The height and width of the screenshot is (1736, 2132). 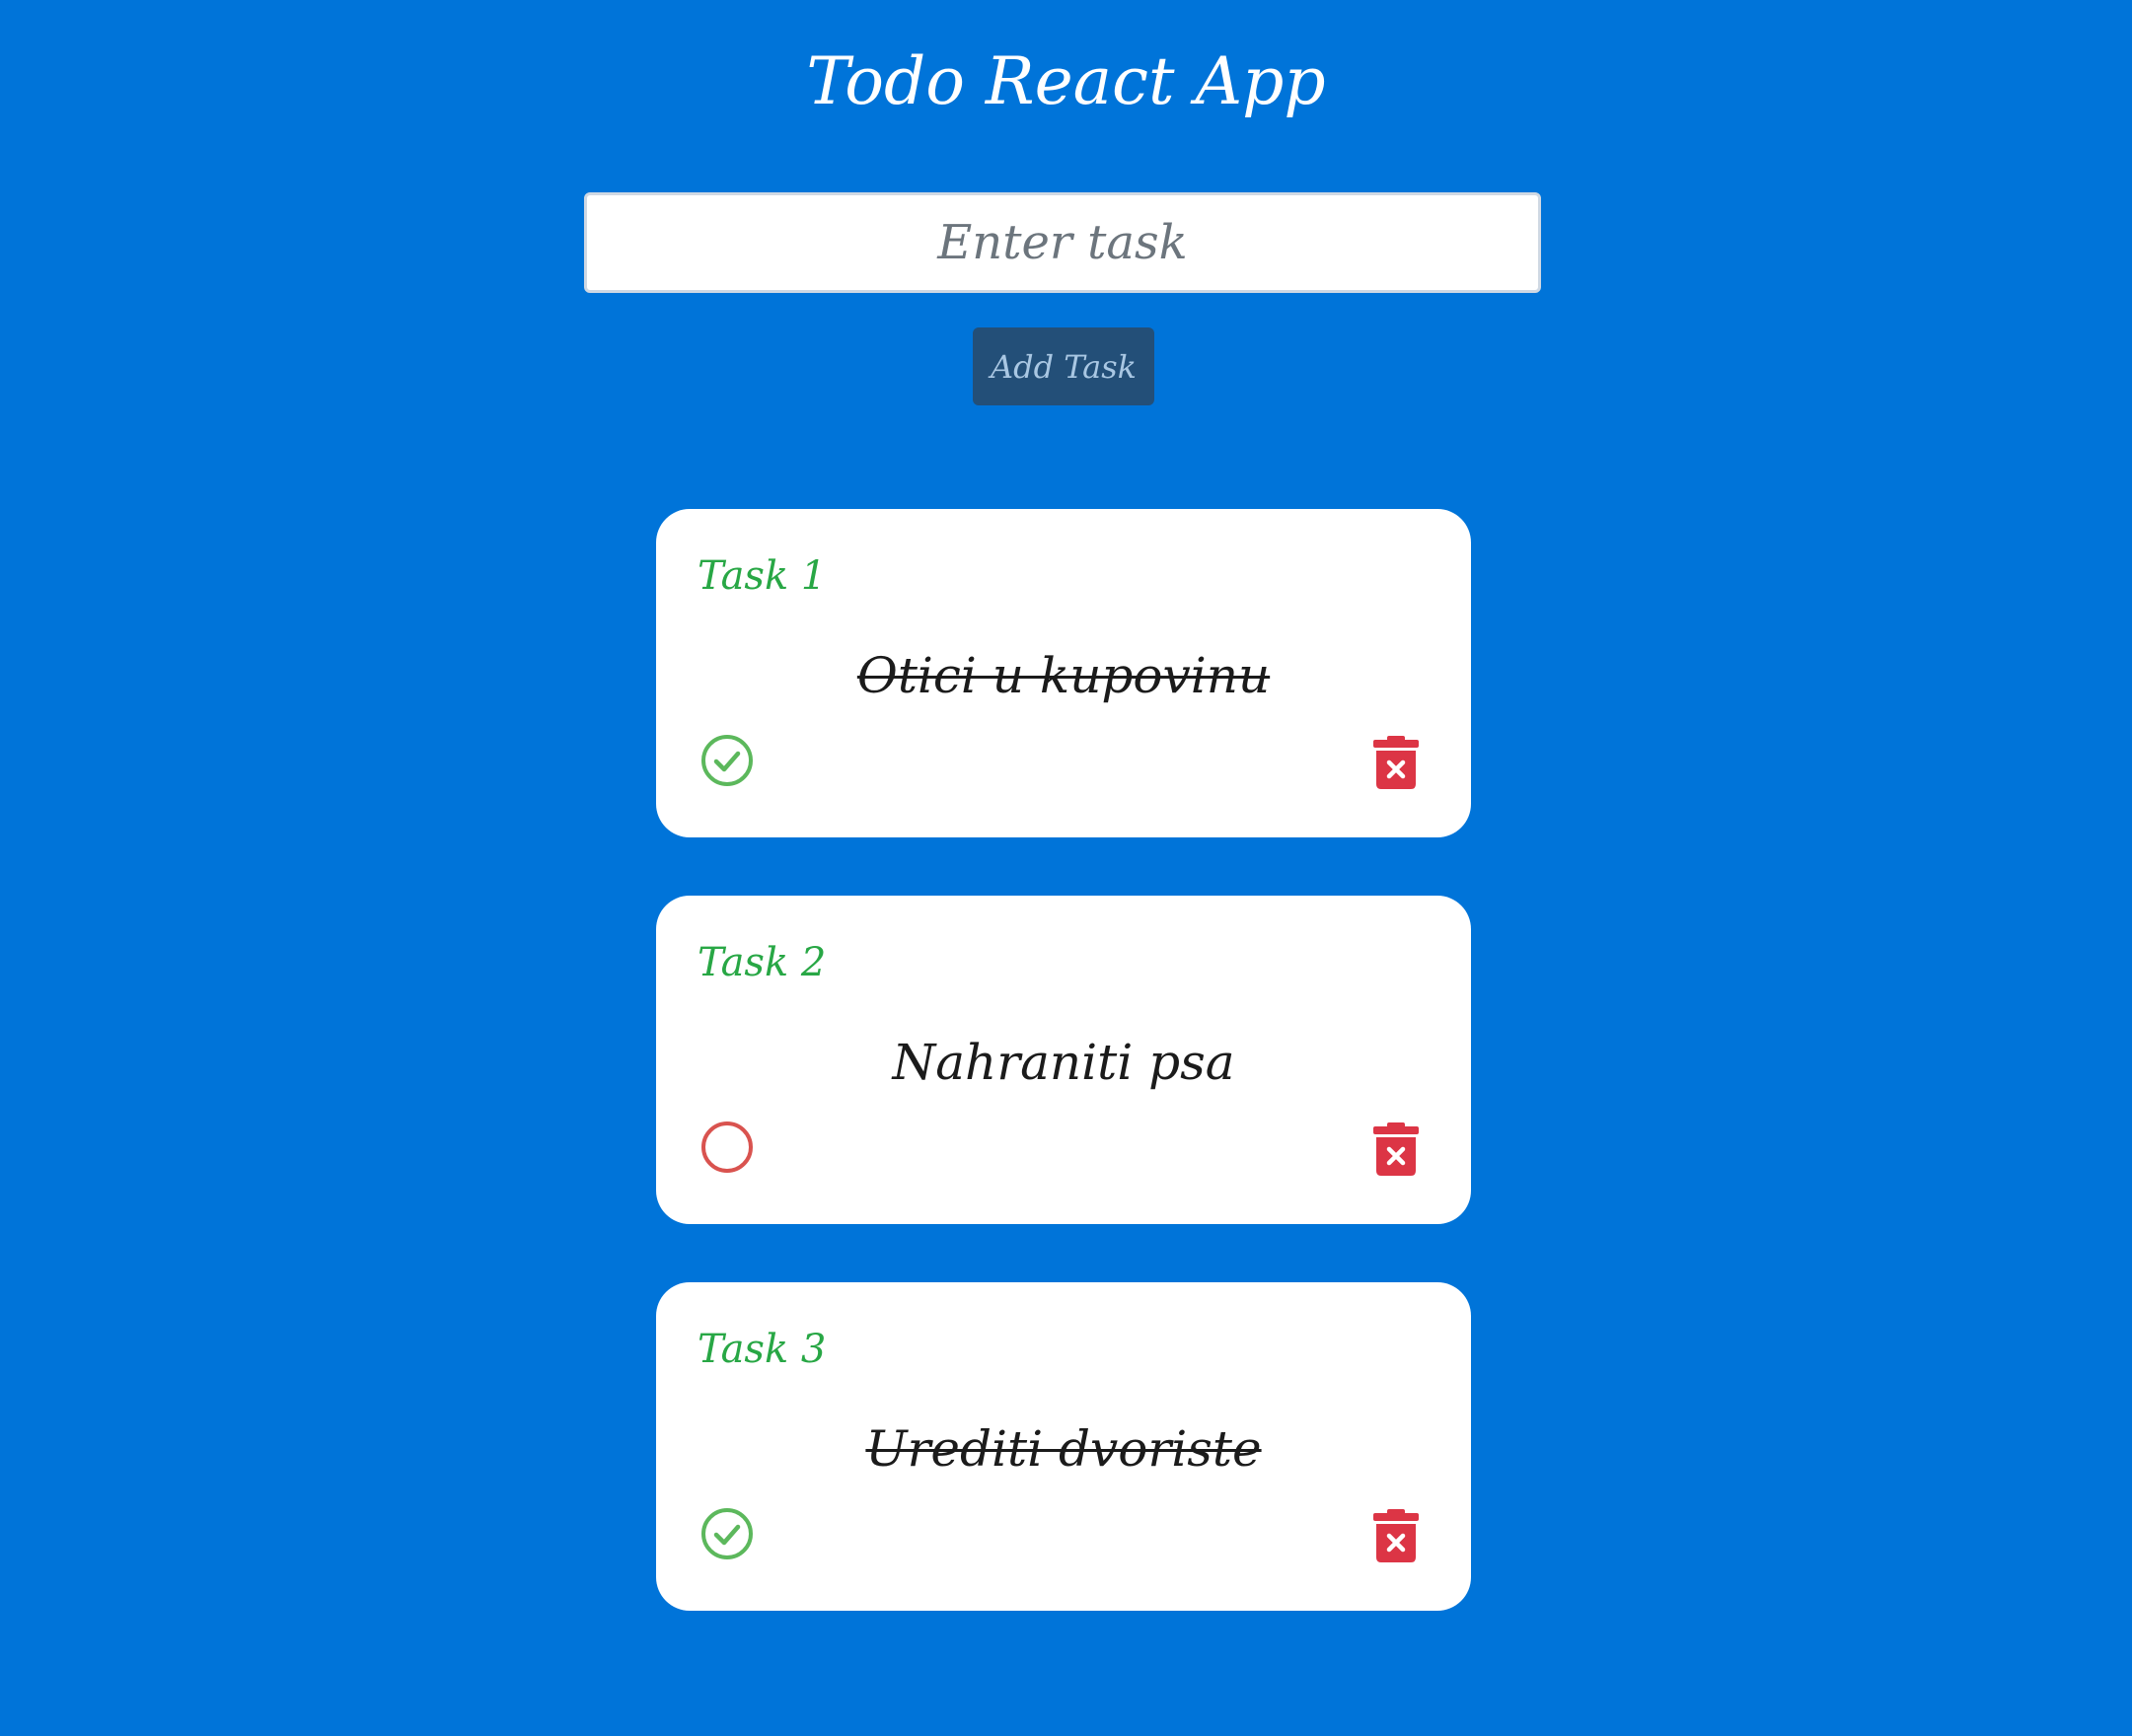 What do you see at coordinates (1063, 1449) in the screenshot?
I see `task-text: Urediti dvoriste` at bounding box center [1063, 1449].